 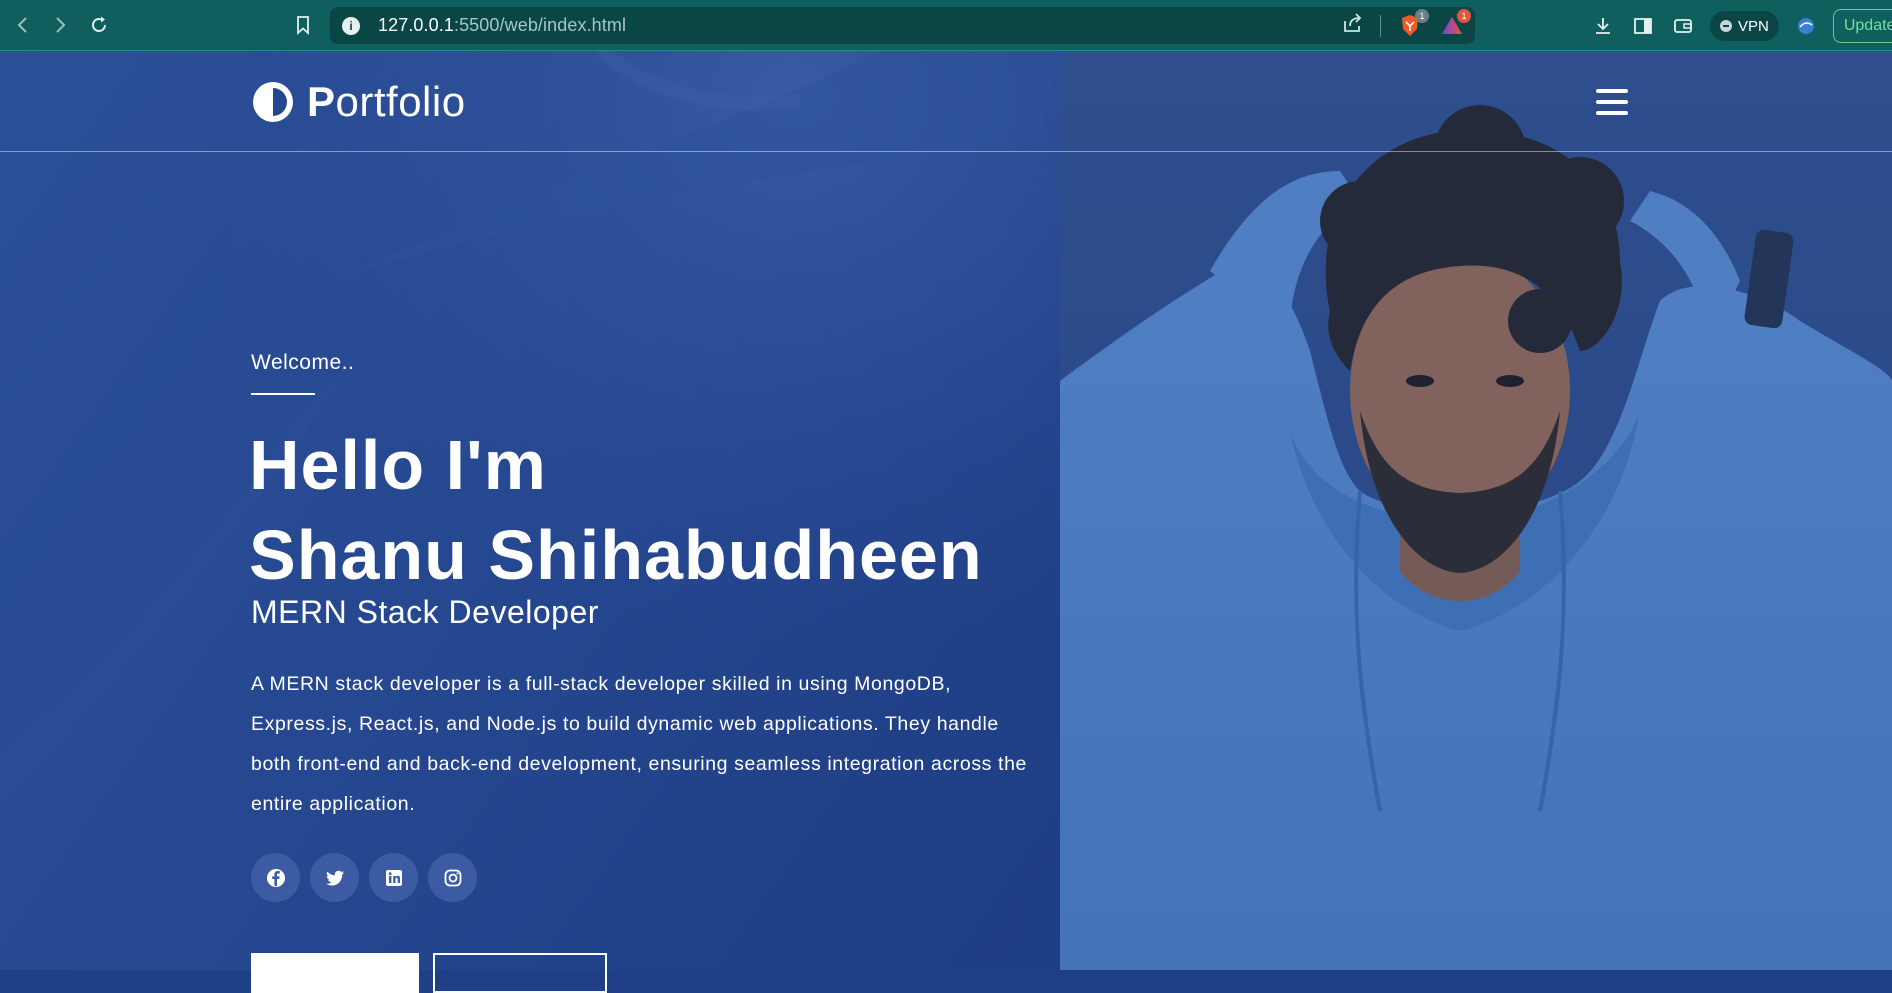 What do you see at coordinates (321, 101) in the screenshot?
I see `logo-initial: P` at bounding box center [321, 101].